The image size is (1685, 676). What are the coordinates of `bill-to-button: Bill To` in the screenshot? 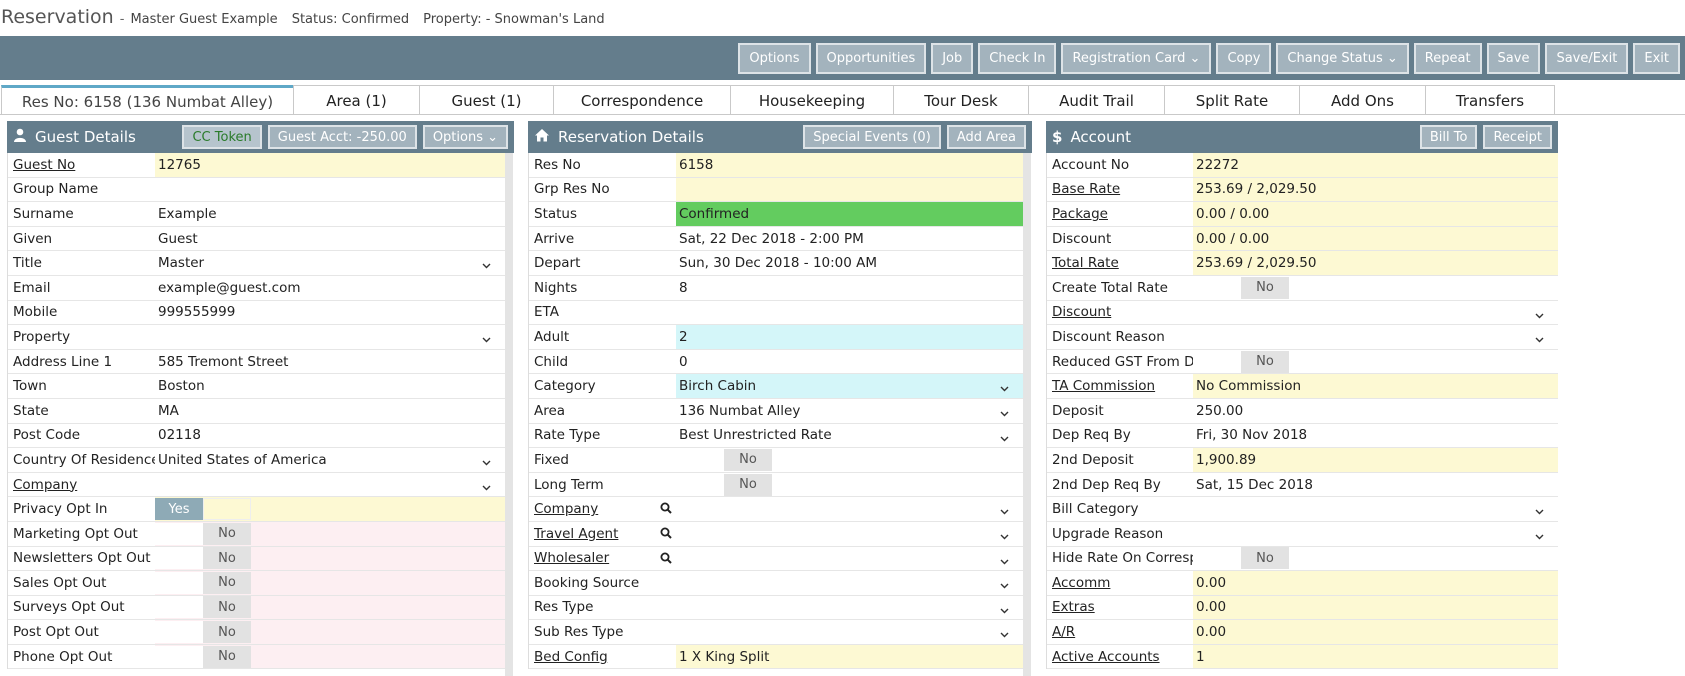 It's located at (1448, 137).